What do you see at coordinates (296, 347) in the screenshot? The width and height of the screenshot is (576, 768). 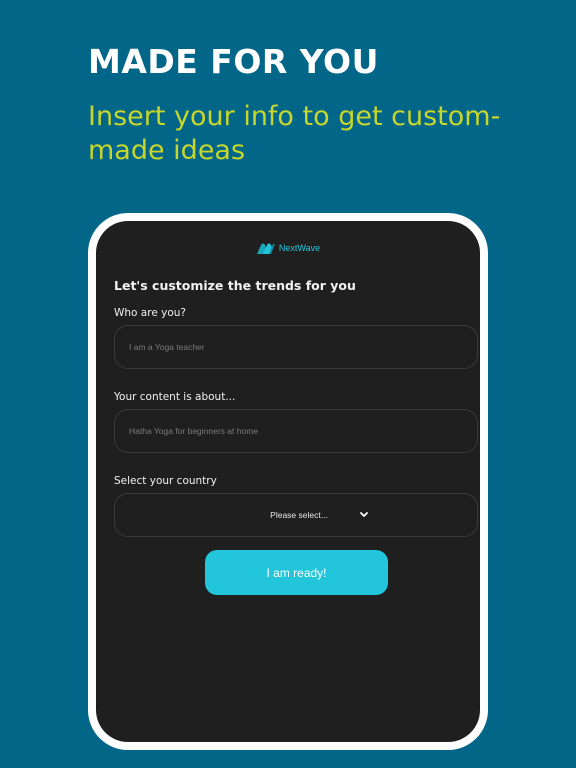 I see `who-are-you-input` at bounding box center [296, 347].